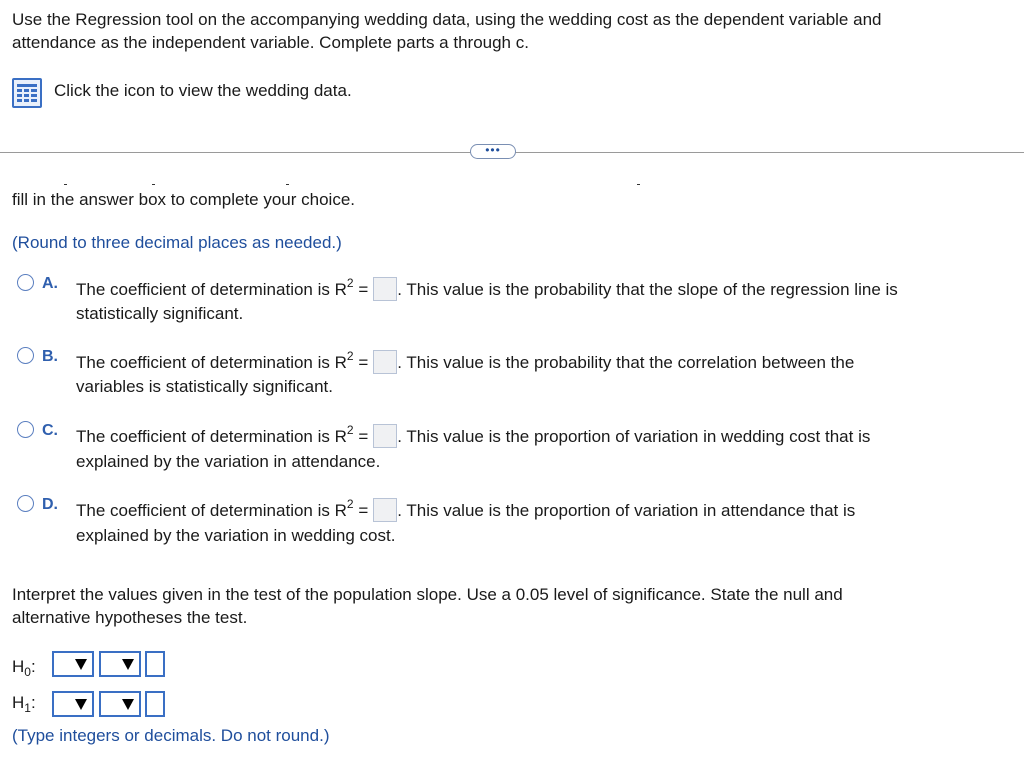 The height and width of the screenshot is (757, 1024). Describe the element at coordinates (155, 704) in the screenshot. I see `h1-value-input` at that location.